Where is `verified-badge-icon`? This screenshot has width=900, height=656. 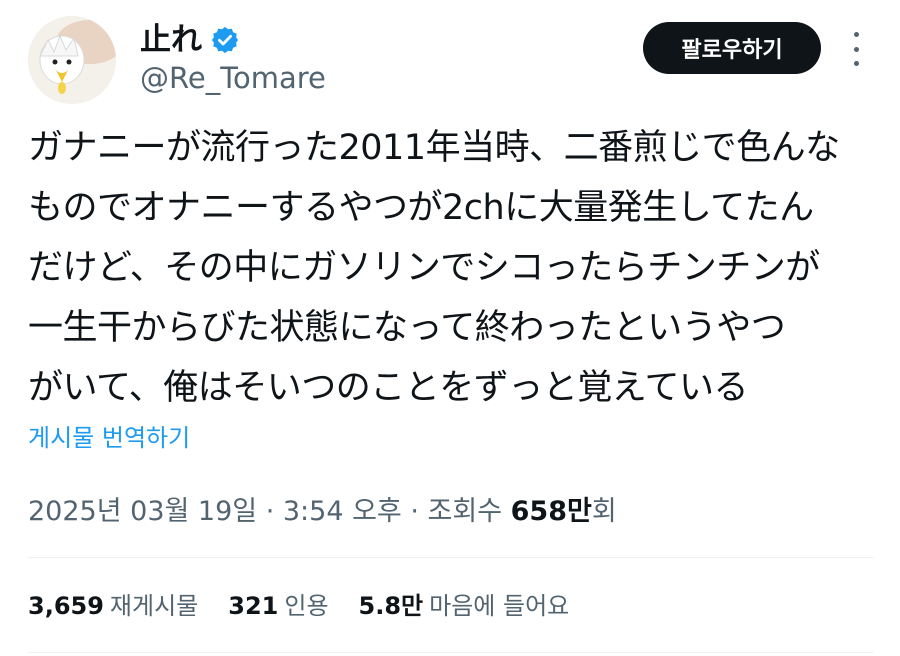 verified-badge-icon is located at coordinates (225, 40).